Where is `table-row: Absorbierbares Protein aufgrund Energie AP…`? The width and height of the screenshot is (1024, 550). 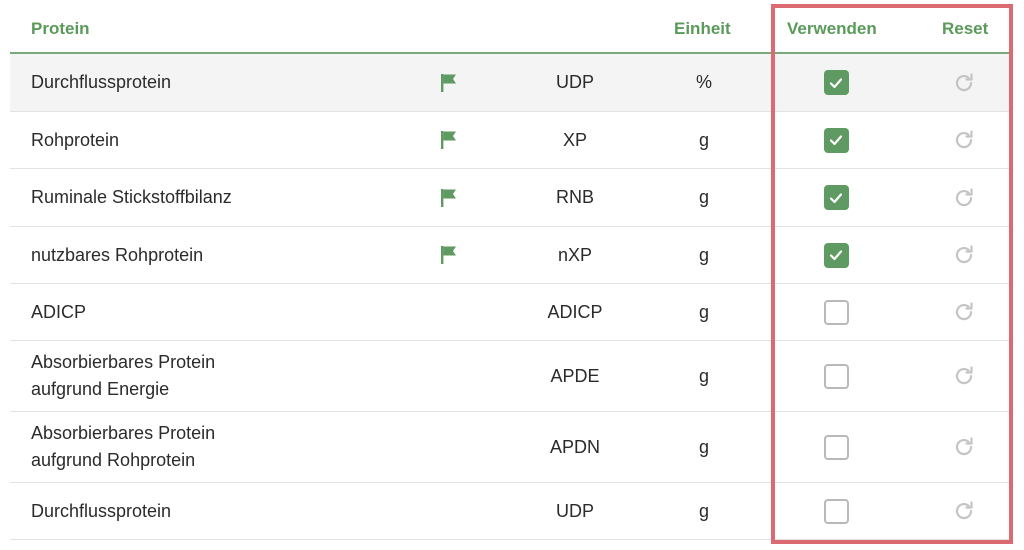
table-row: Absorbierbares Protein aufgrund Energie AP… is located at coordinates (511, 376).